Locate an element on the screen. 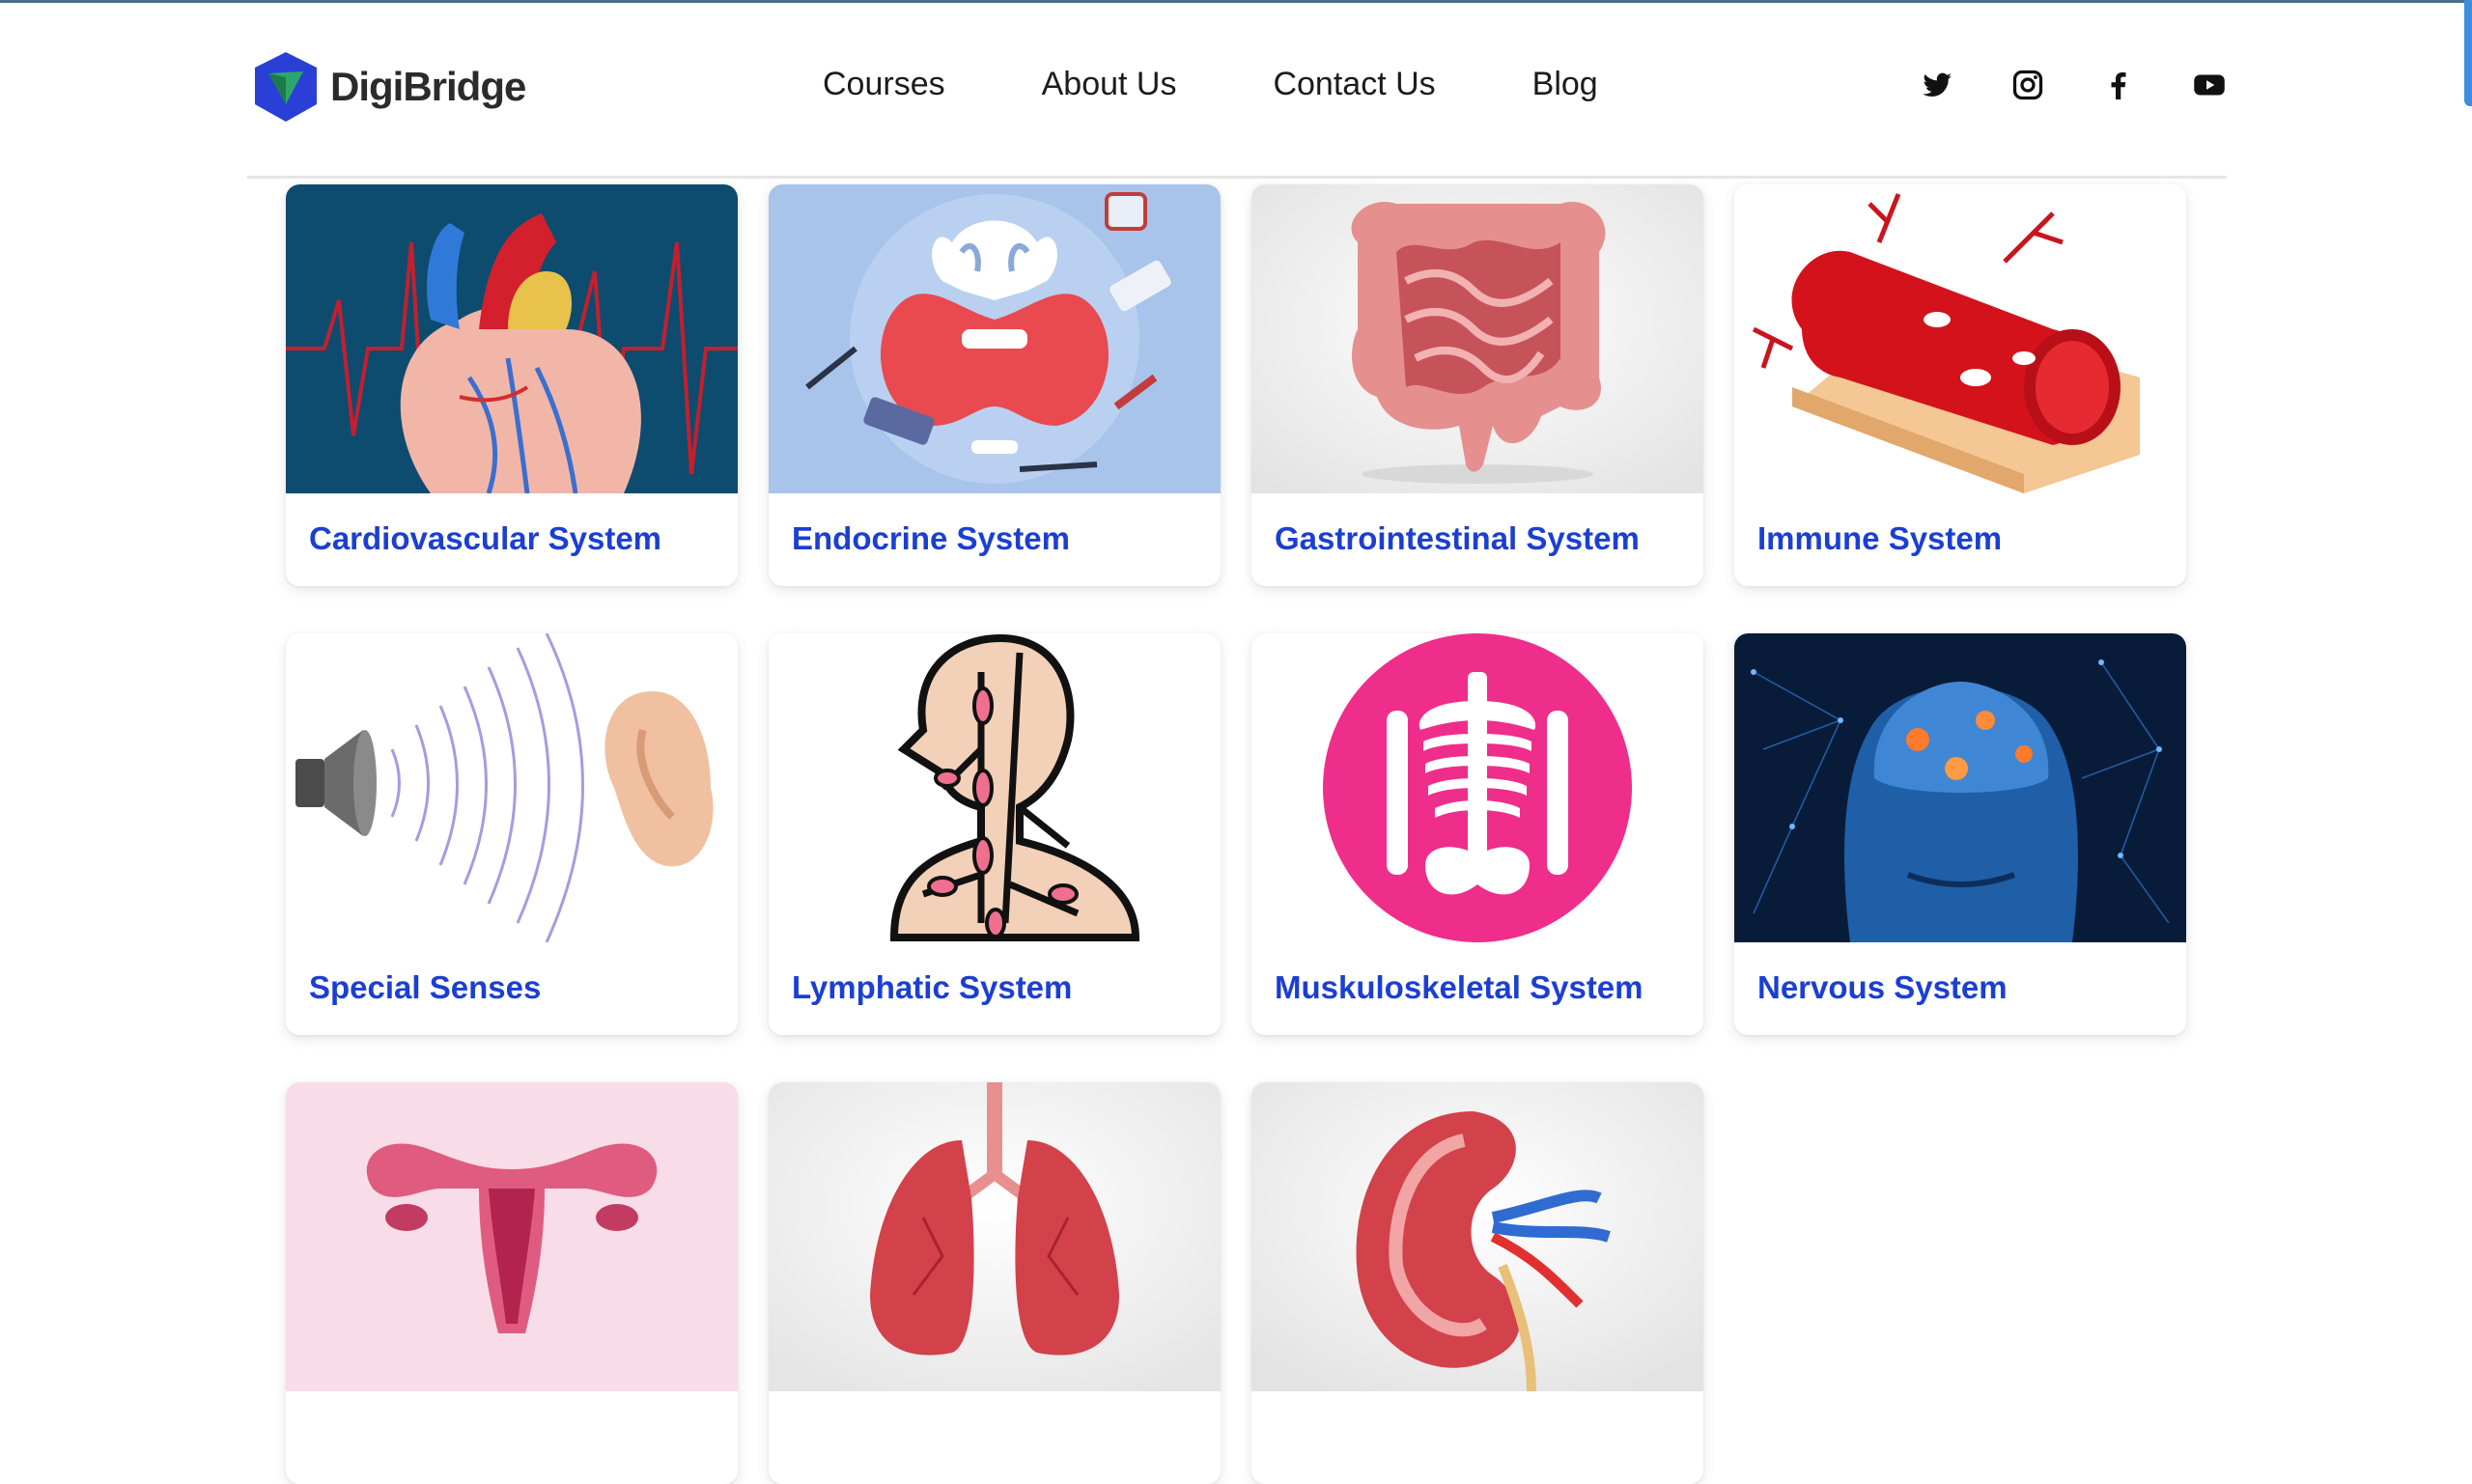  course-card-cardiovascular: Cardiovascular System is located at coordinates (512, 385).